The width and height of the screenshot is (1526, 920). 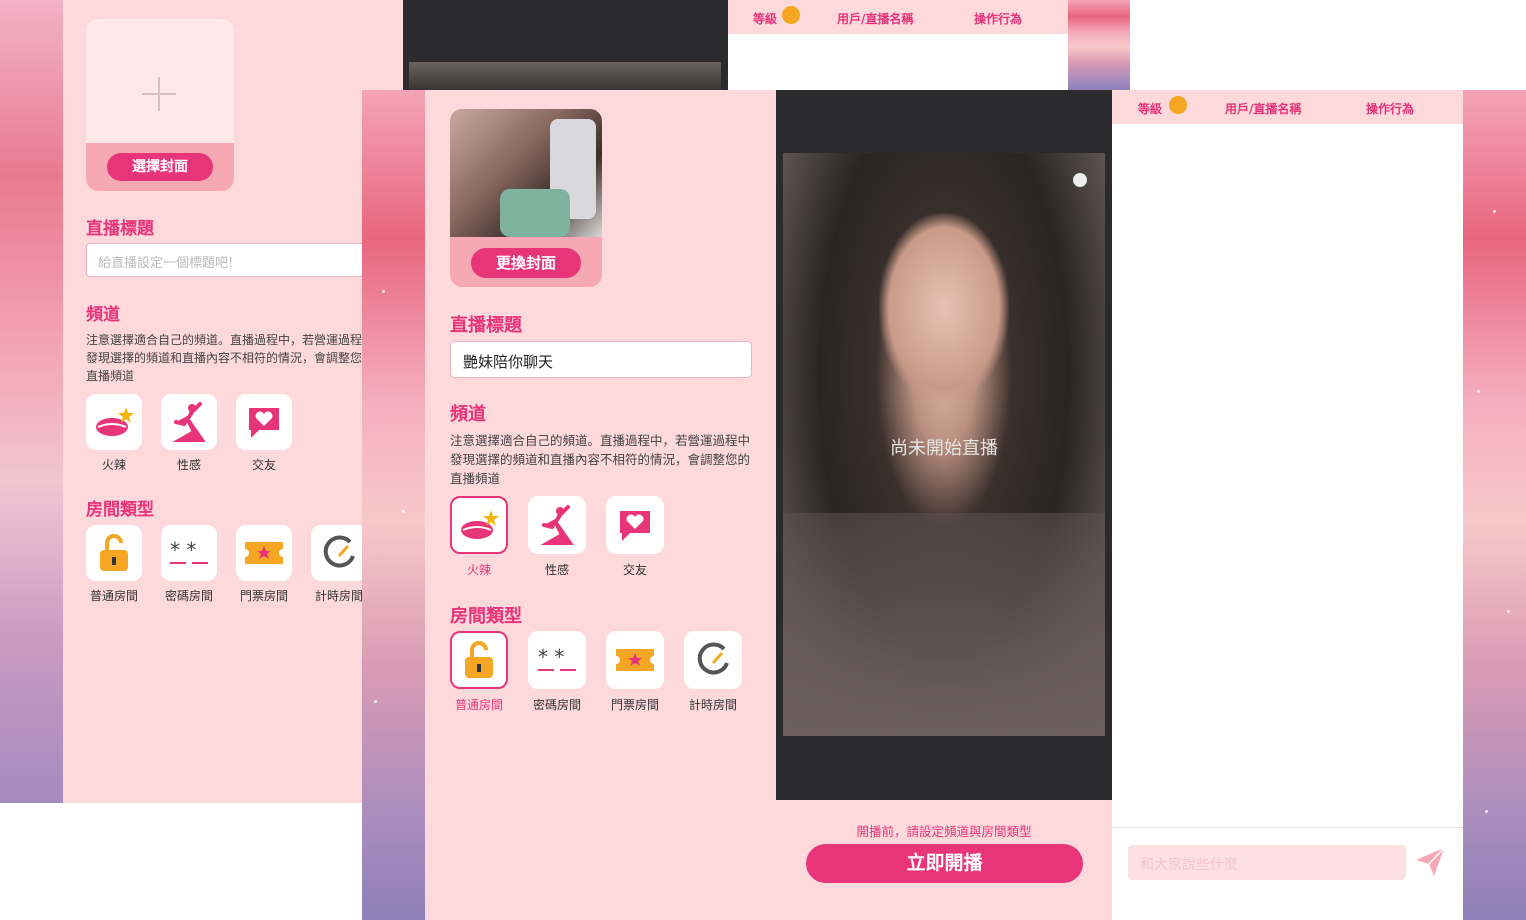 What do you see at coordinates (526, 263) in the screenshot?
I see `change-cover-button: 更換封面` at bounding box center [526, 263].